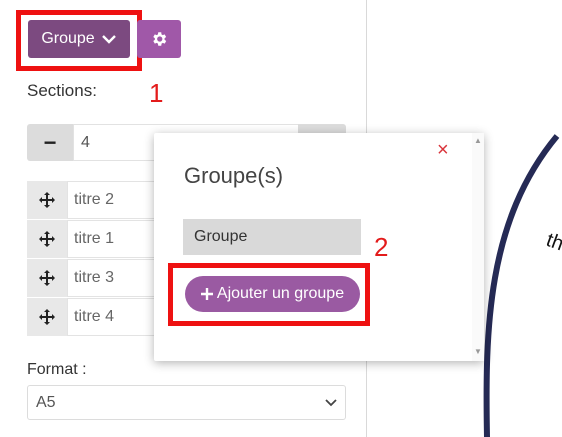 Image resolution: width=562 pixels, height=437 pixels. Describe the element at coordinates (62, 90) in the screenshot. I see `sections-label: Sections:` at that location.